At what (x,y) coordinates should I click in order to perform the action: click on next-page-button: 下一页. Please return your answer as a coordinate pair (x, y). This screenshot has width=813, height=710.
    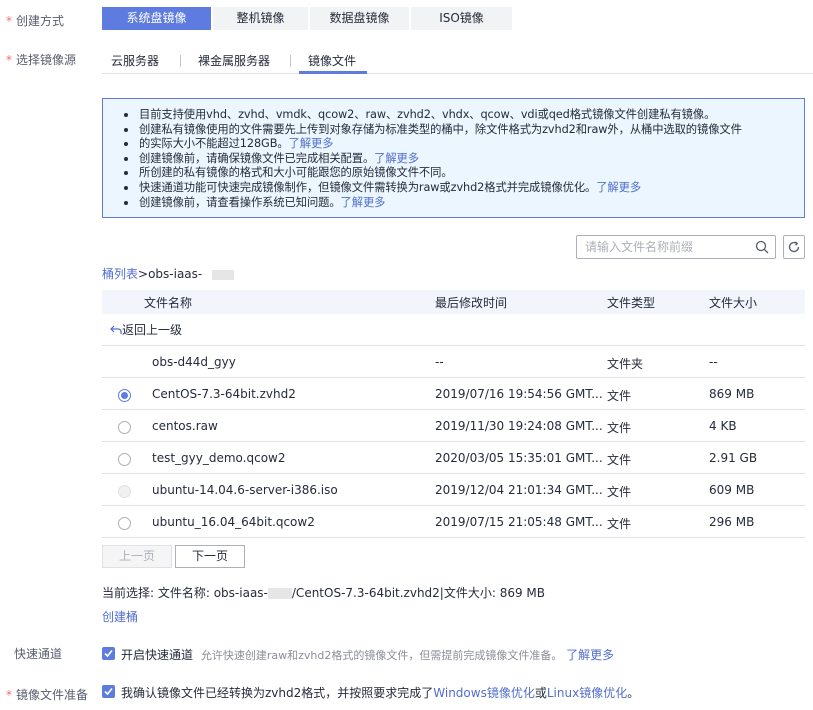
    Looking at the image, I should click on (210, 556).